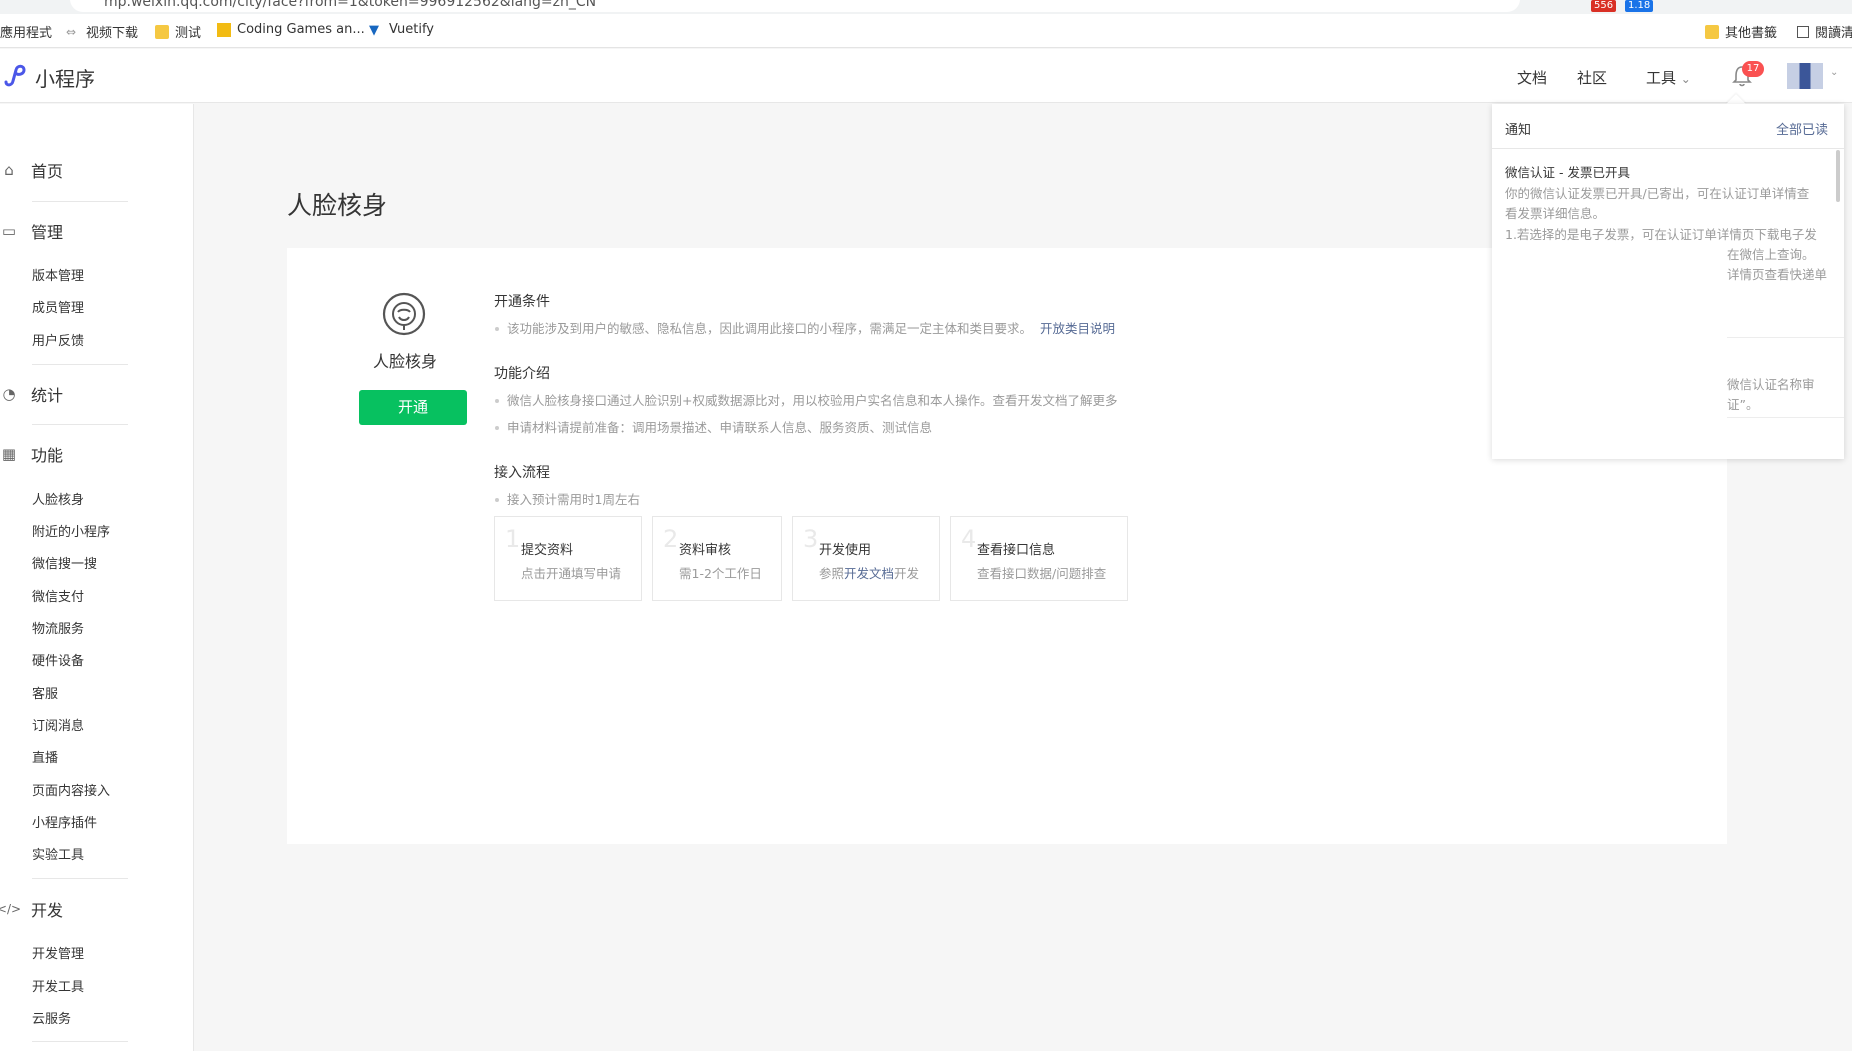 This screenshot has height=1051, width=1852. What do you see at coordinates (411, 29) in the screenshot?
I see `bookmark-label: Vuetify` at bounding box center [411, 29].